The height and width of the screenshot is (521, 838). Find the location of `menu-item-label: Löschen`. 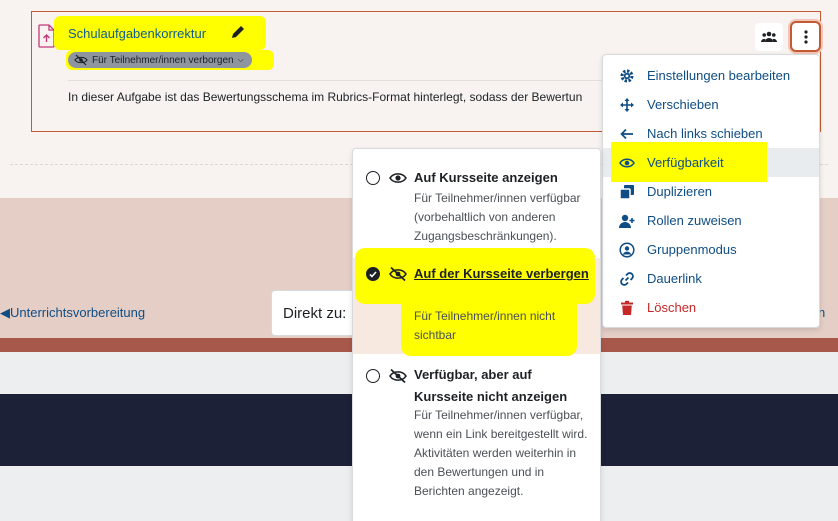

menu-item-label: Löschen is located at coordinates (672, 307).